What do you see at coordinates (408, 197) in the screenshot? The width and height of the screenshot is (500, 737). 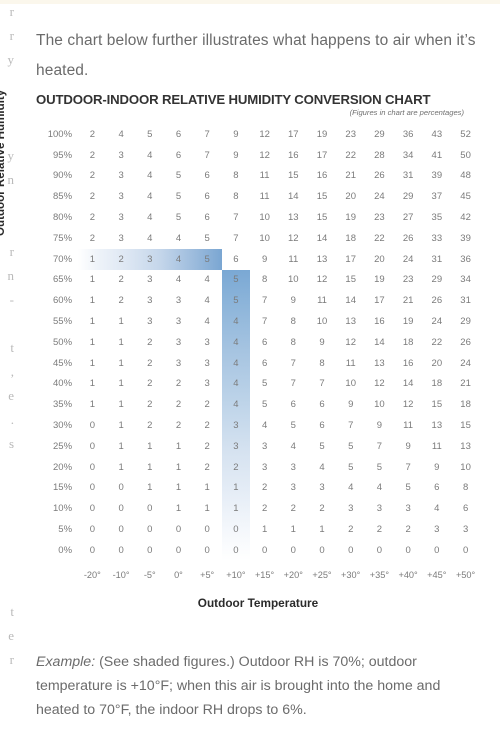 I see `table-cell: 29` at bounding box center [408, 197].